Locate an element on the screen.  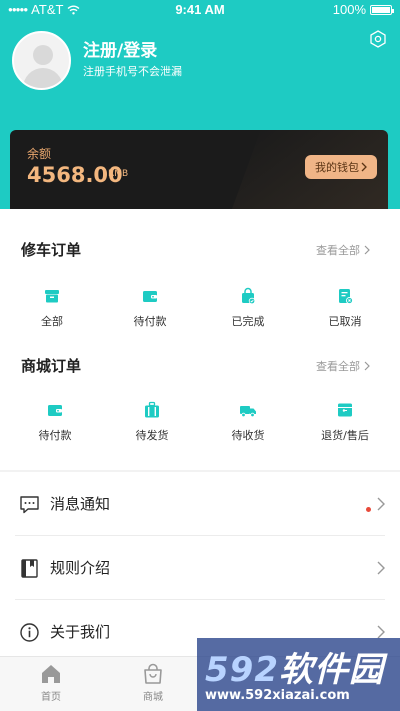
doc-cancel-icon is located at coordinates (346, 296).